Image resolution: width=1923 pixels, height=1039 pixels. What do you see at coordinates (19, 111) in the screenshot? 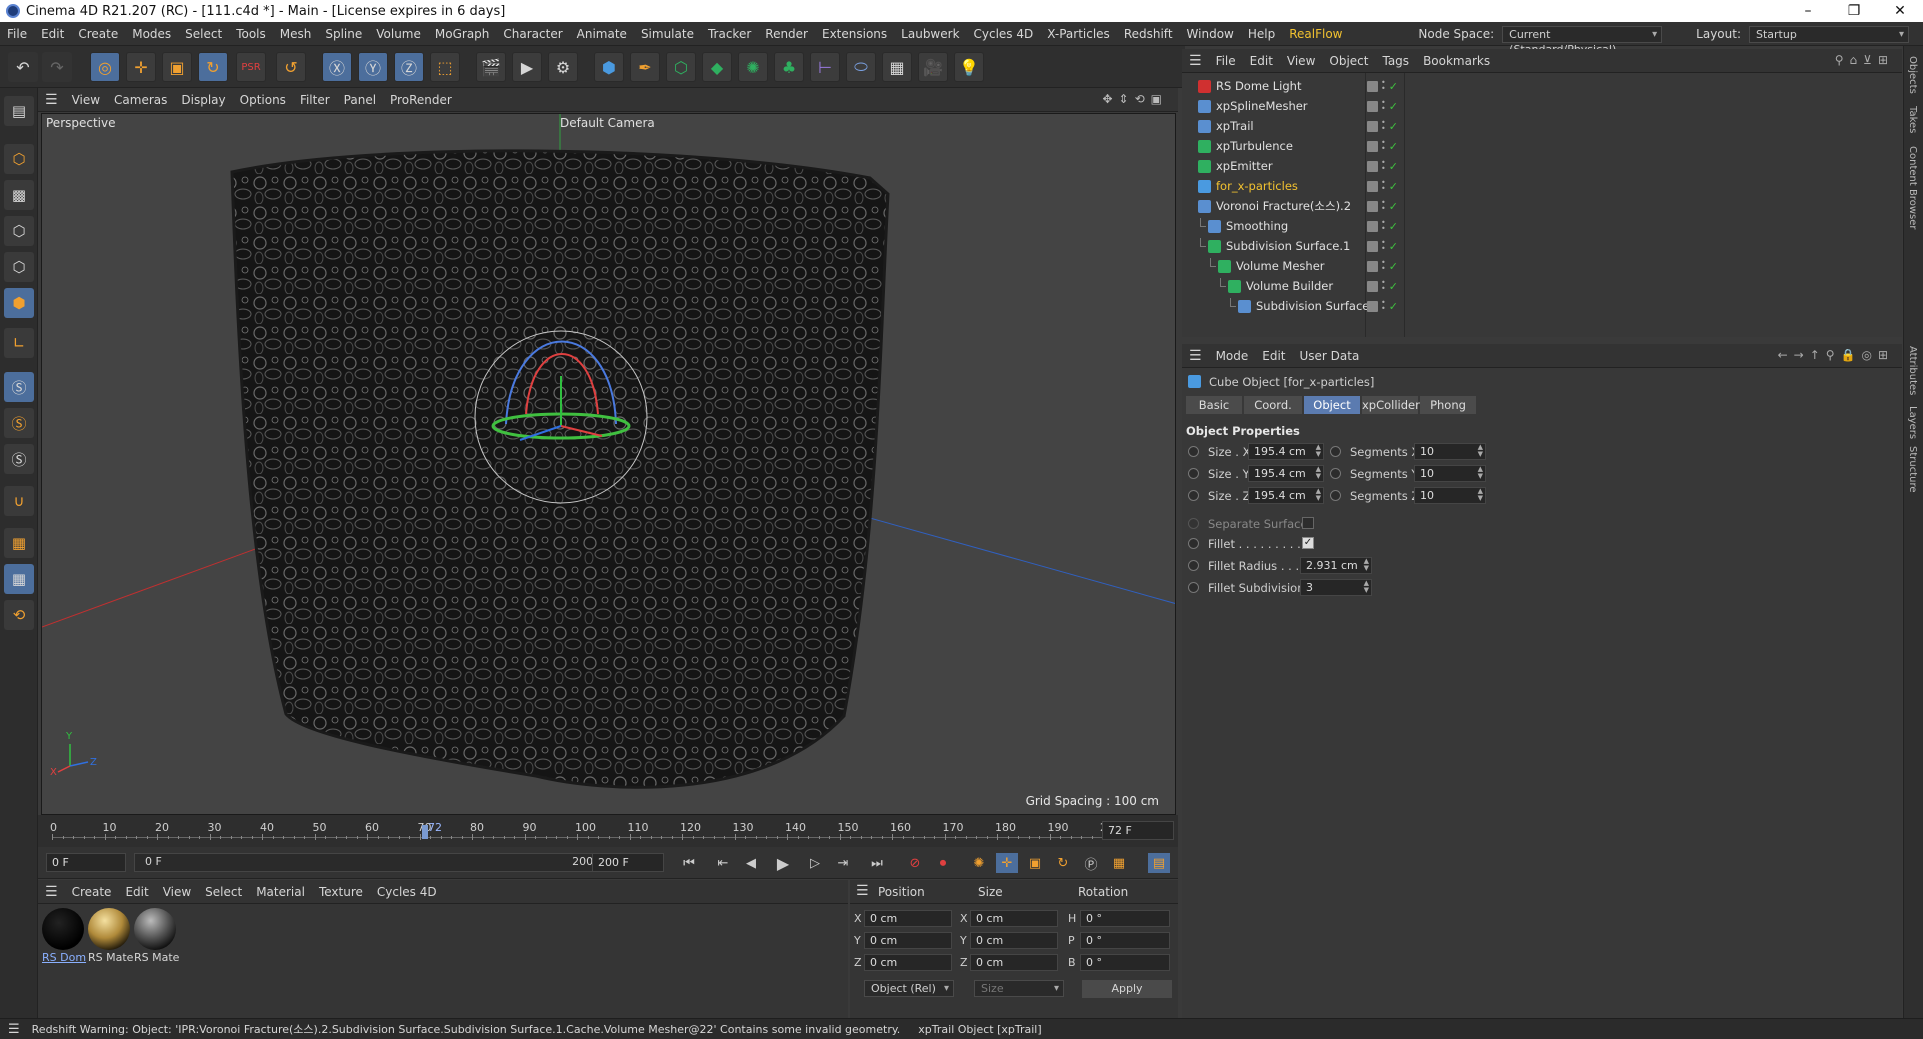
I see `make-editable-icon: ▤` at bounding box center [19, 111].